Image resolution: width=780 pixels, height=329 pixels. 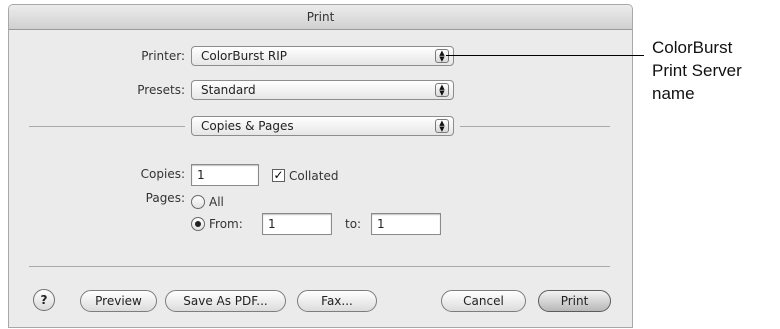 I want to click on presets-label: Presets:, so click(x=161, y=90).